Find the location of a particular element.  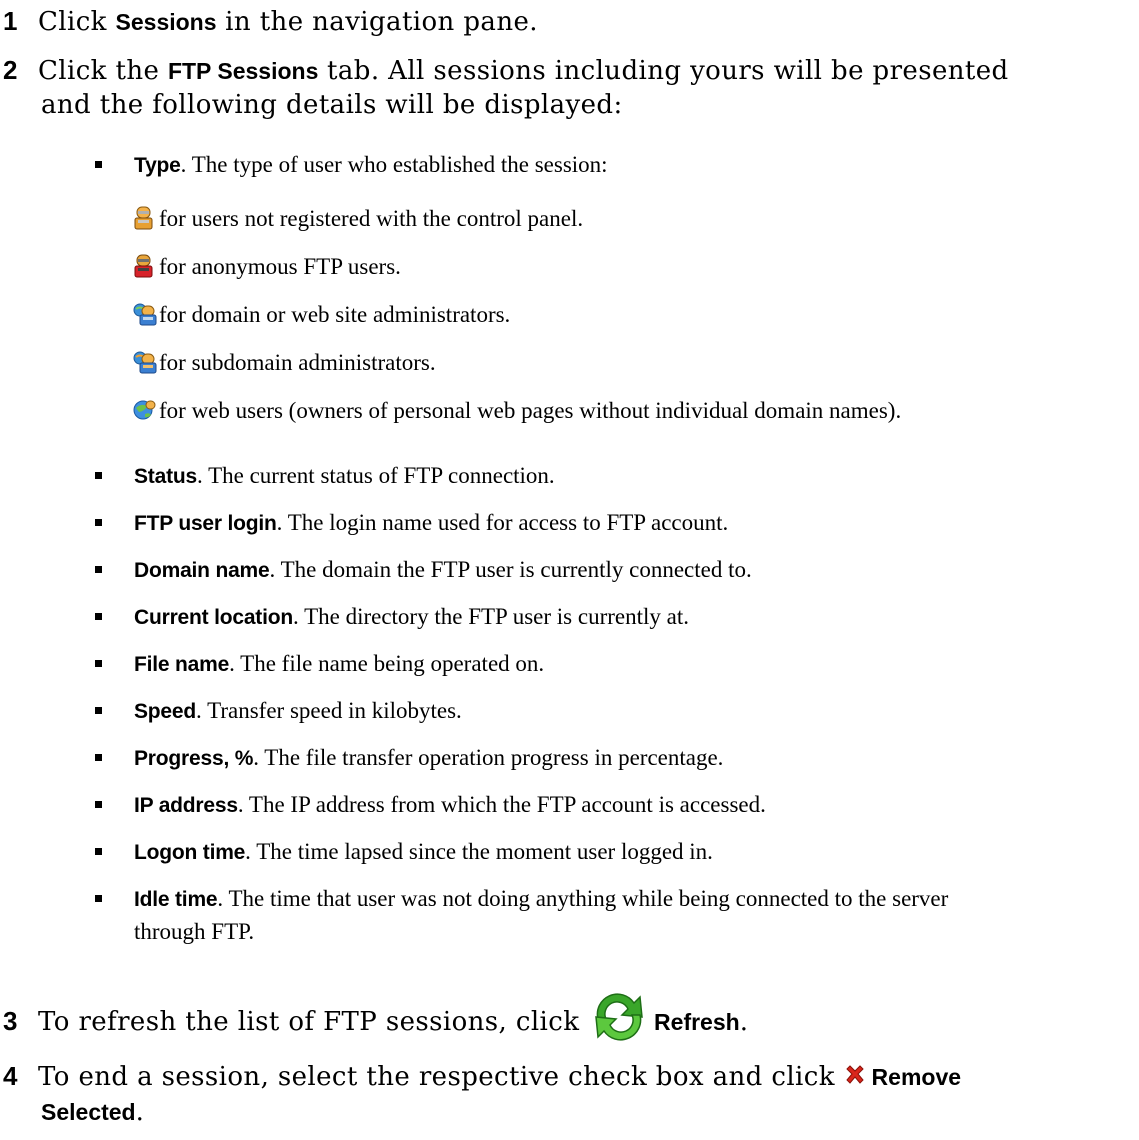

field-description: . The current status of FTP connection. is located at coordinates (375, 475).